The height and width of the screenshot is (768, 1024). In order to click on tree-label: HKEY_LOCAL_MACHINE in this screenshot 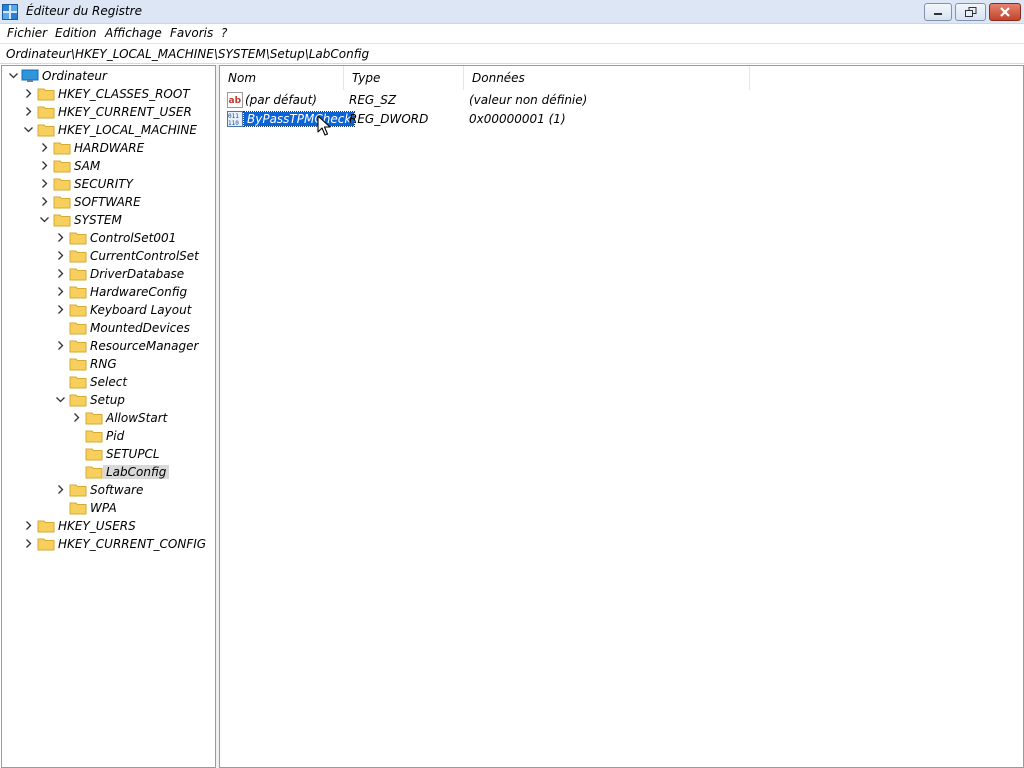, I will do `click(127, 130)`.